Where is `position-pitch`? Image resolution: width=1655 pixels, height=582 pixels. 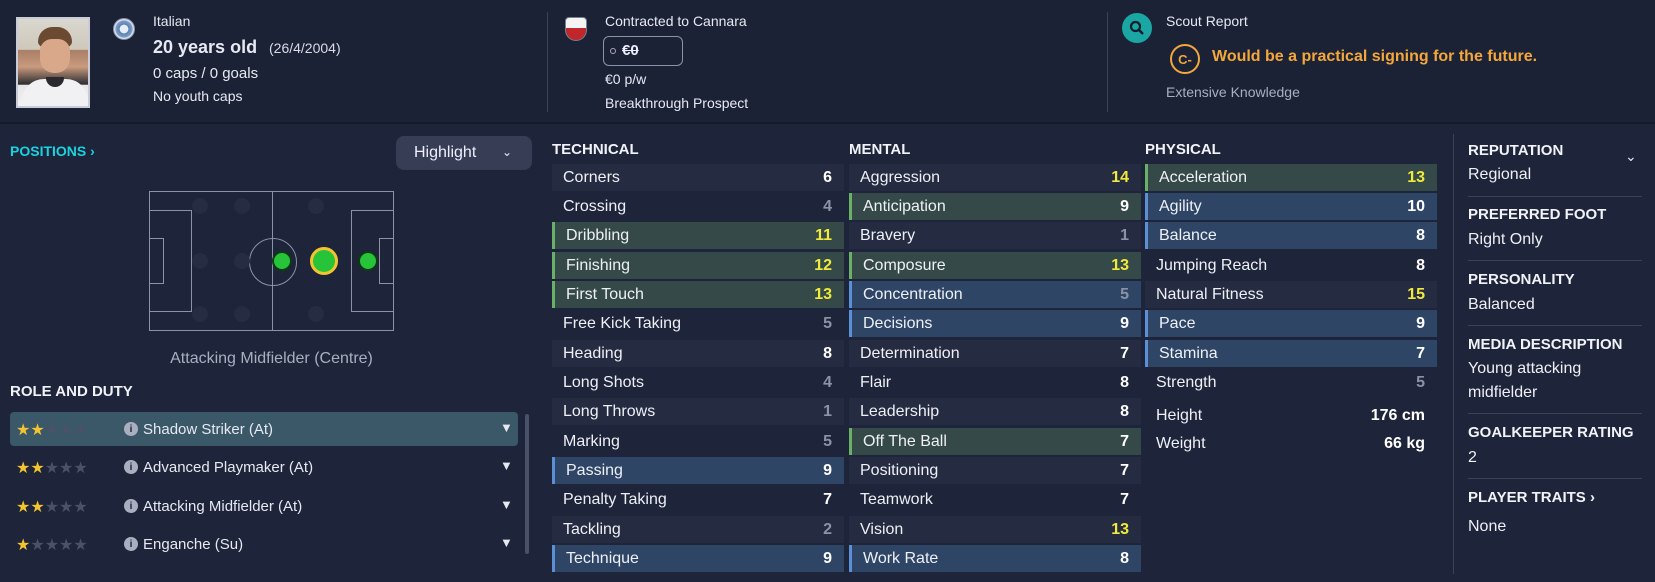
position-pitch is located at coordinates (271, 261).